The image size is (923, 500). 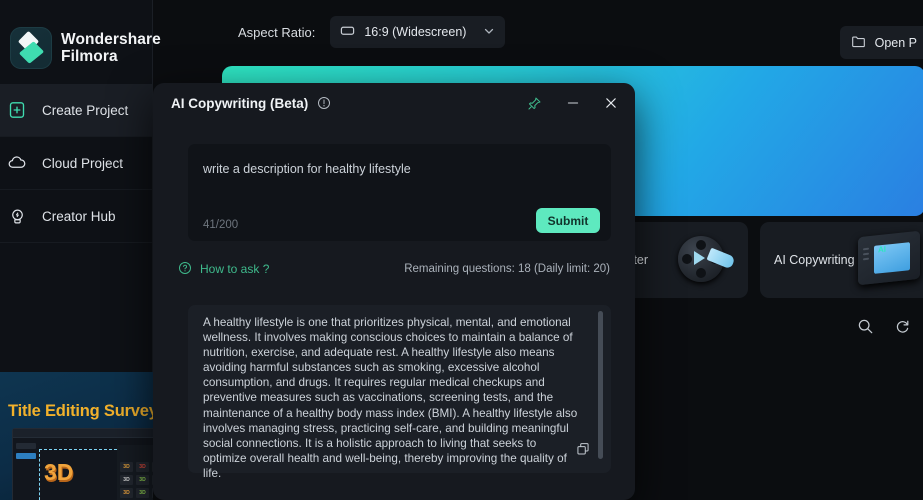 I want to click on char-counter: 41/200, so click(x=221, y=225).